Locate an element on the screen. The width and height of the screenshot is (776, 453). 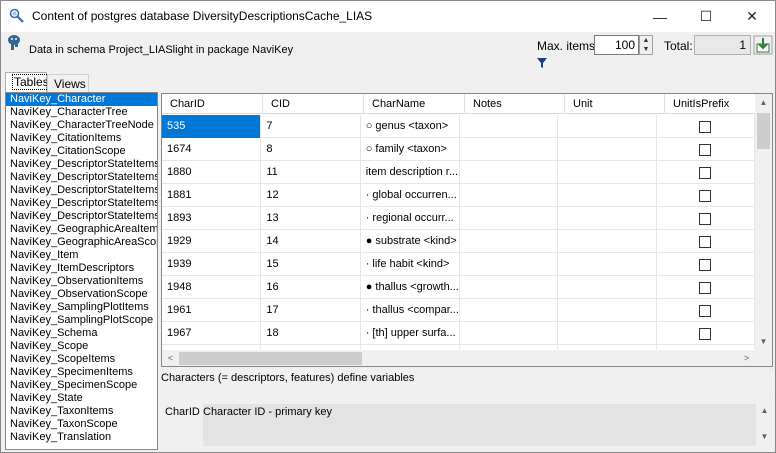
table-cell: ○ genus <taxon> is located at coordinates (411, 126).